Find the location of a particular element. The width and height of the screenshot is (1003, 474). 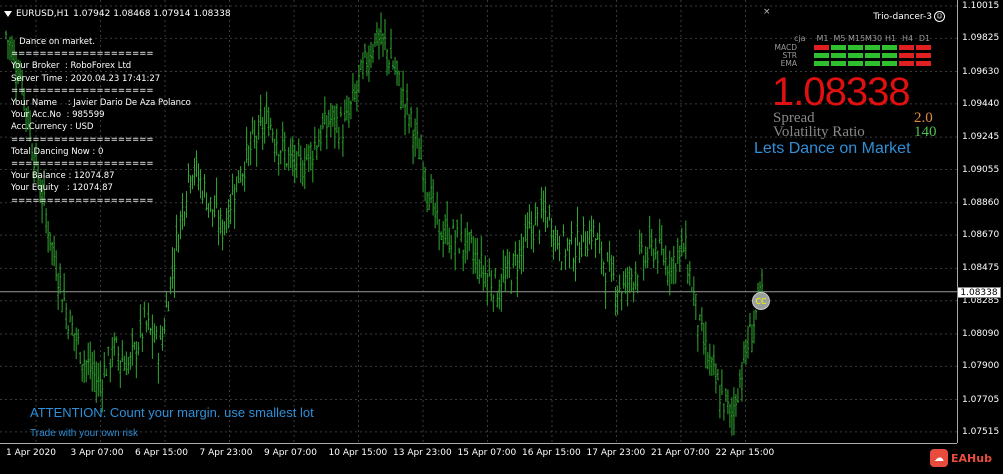

price-tick-label: 1.08475 is located at coordinates (981, 268).